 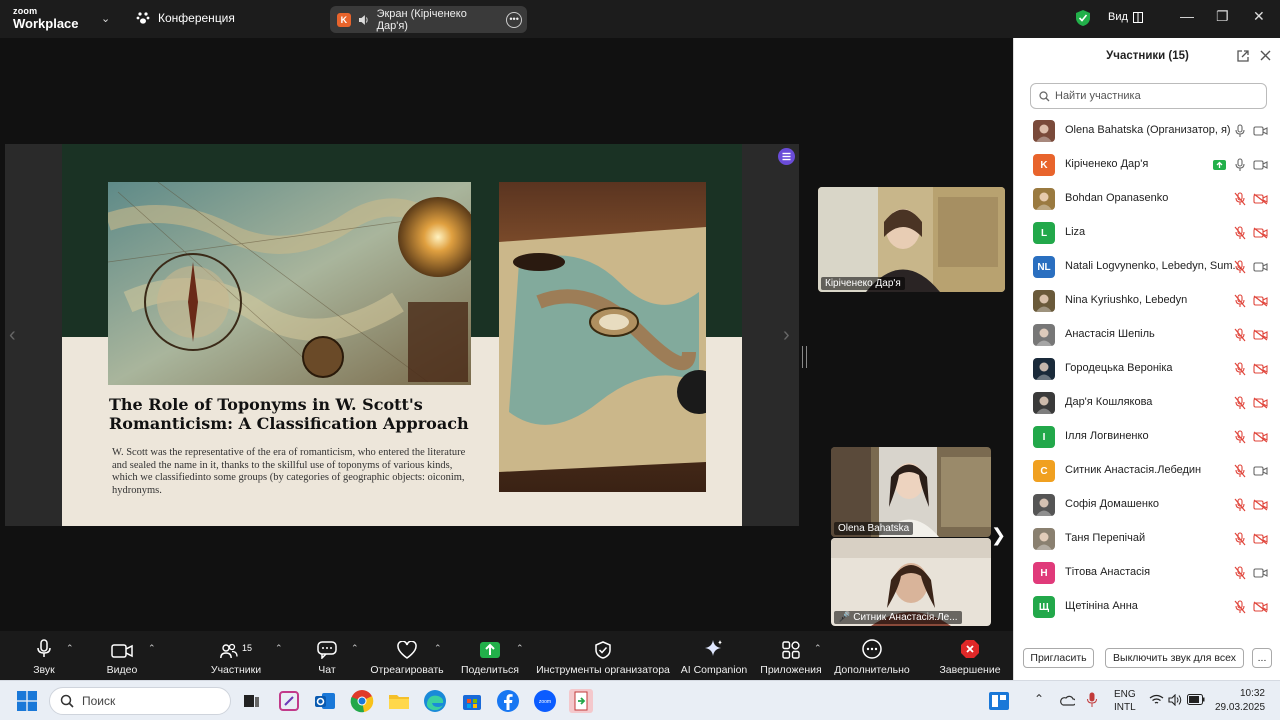 I want to click on show-hidden-icon: ⌃, so click(x=1039, y=699).